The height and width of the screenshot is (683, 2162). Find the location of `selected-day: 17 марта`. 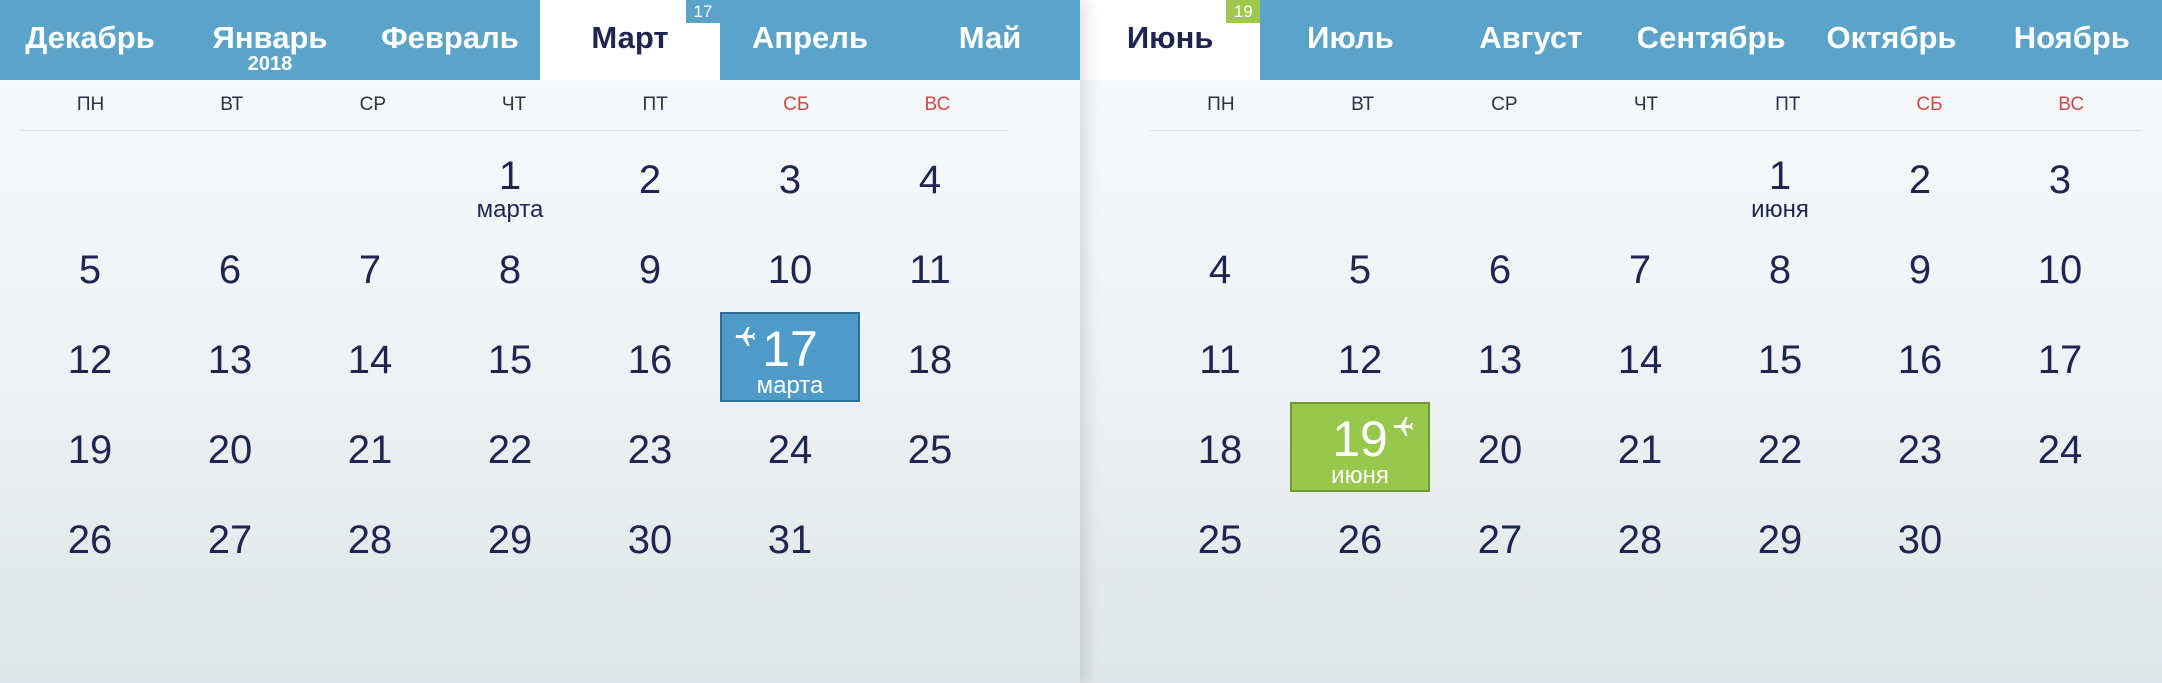

selected-day: 17 марта is located at coordinates (790, 357).